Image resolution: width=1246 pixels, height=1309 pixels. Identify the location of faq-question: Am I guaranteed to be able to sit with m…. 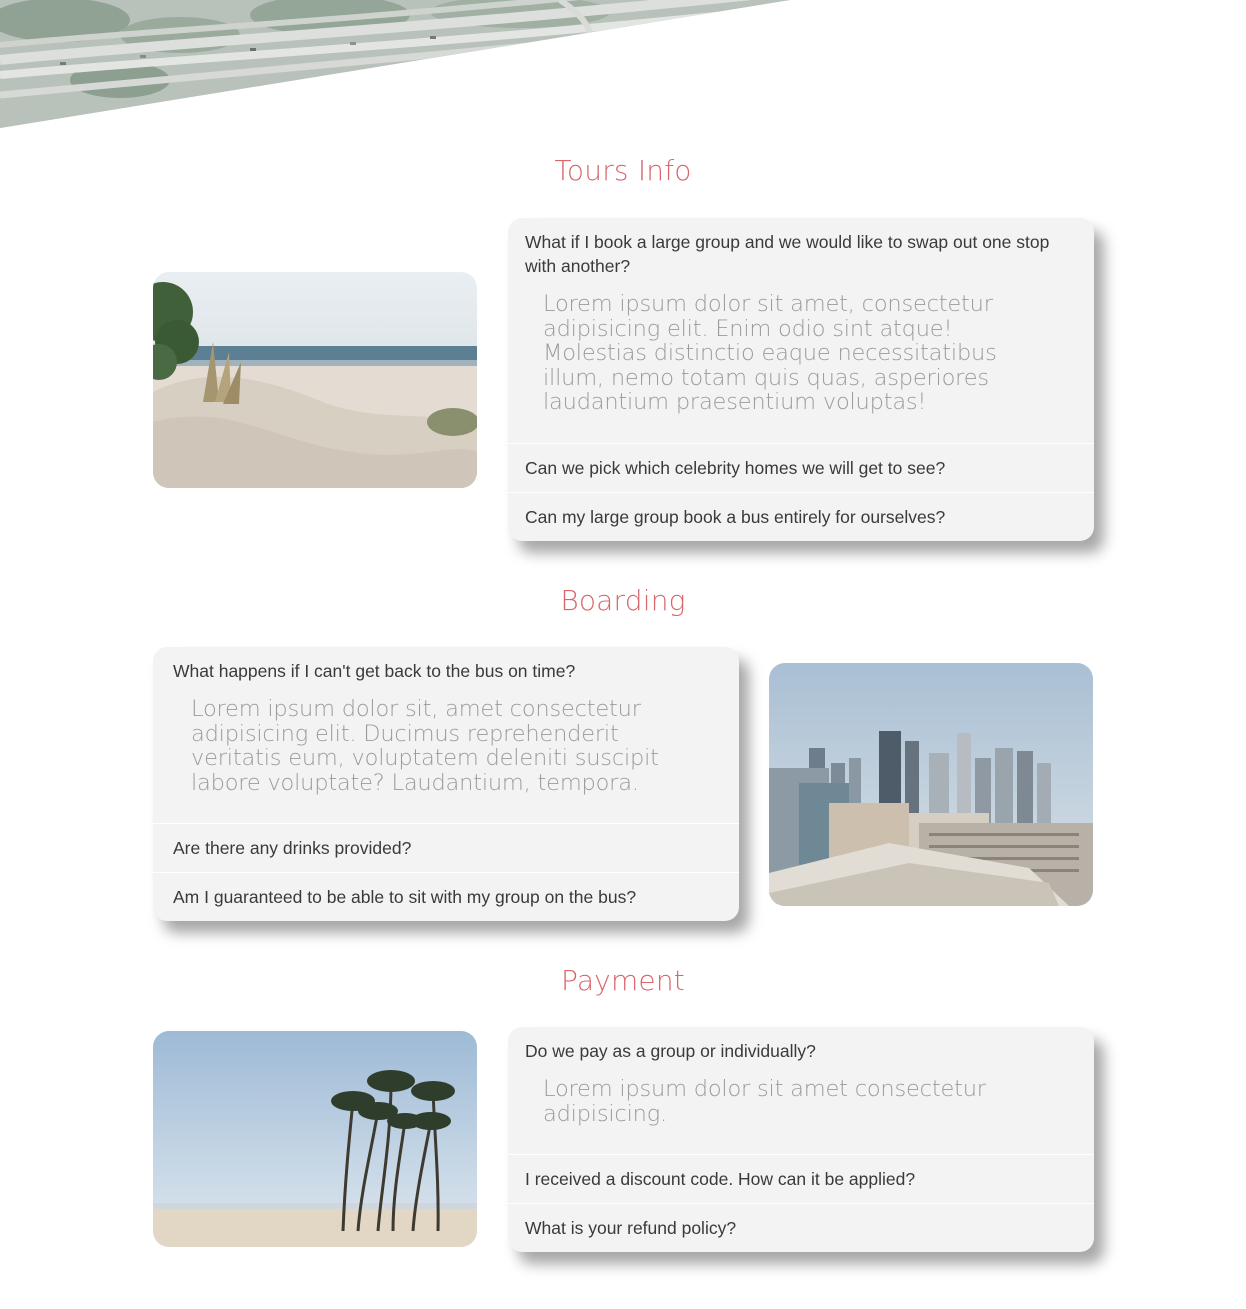
(446, 897).